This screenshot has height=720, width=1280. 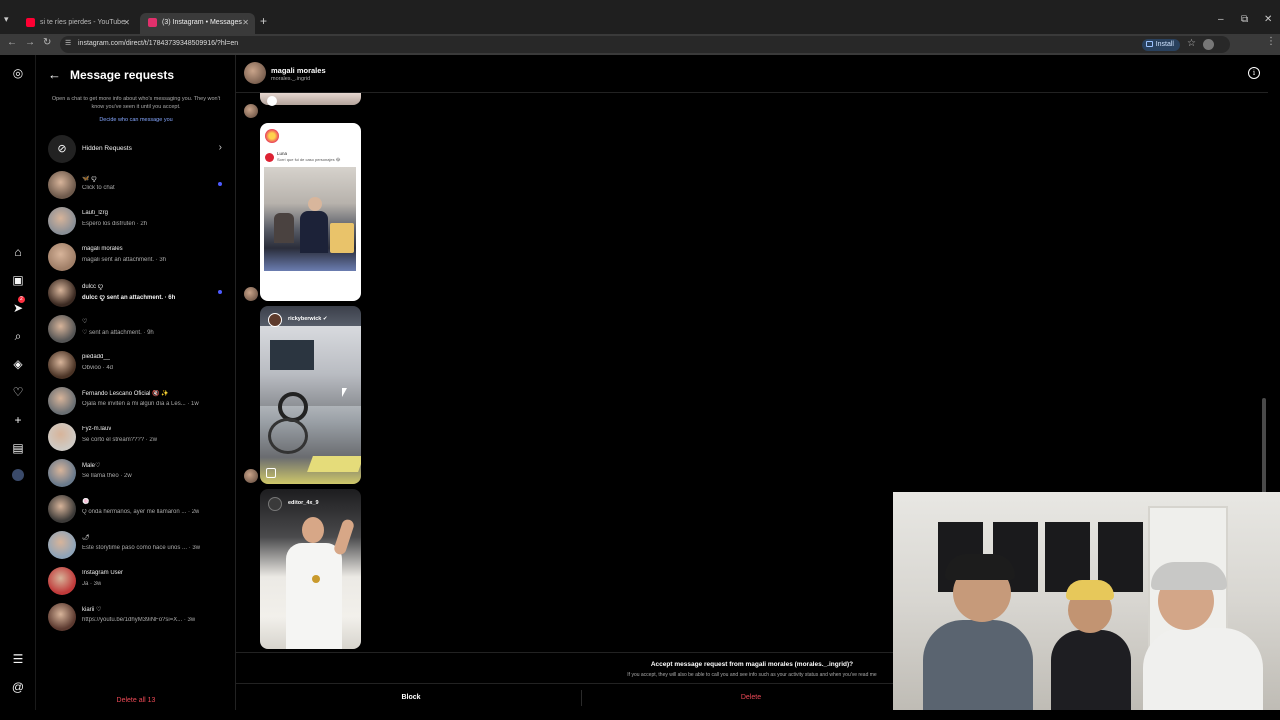 What do you see at coordinates (136, 293) in the screenshot?
I see `request-row: dulcc ꨄ dulcc ꨄ sent an attachment. · 6h` at bounding box center [136, 293].